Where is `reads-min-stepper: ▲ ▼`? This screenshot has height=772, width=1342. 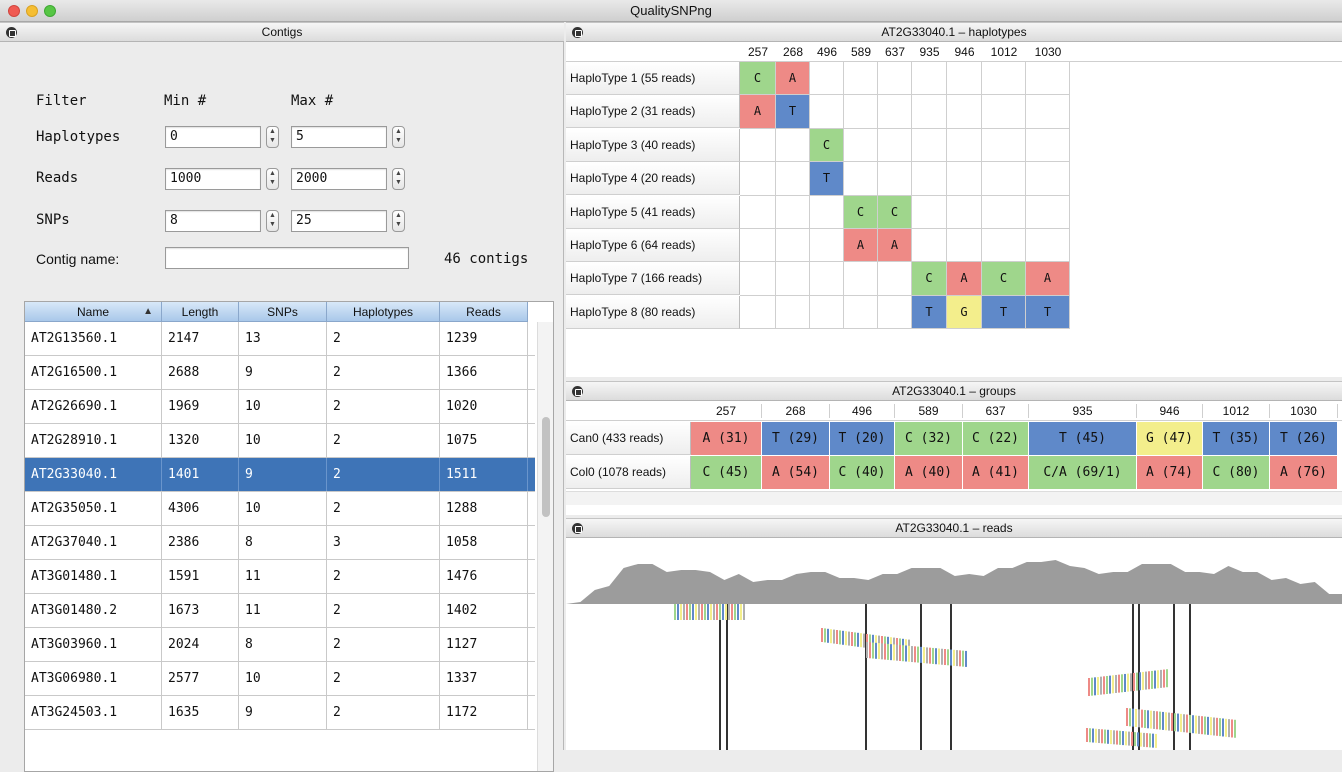 reads-min-stepper: ▲ ▼ is located at coordinates (272, 179).